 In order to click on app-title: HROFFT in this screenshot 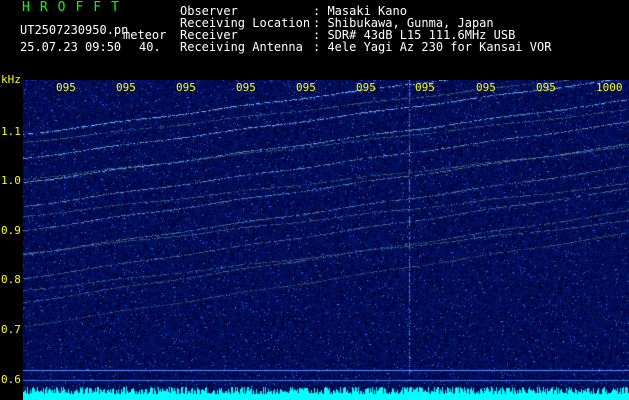, I will do `click(75, 7)`.